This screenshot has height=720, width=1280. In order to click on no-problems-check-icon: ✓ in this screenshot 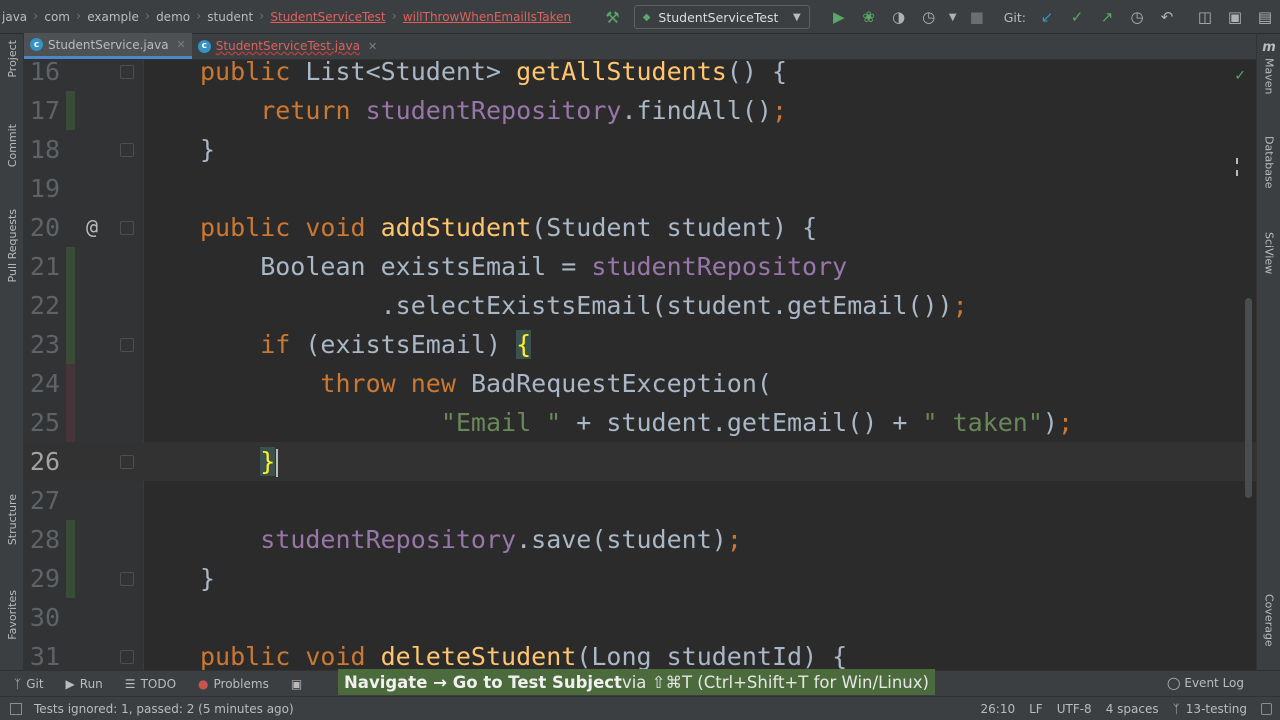, I will do `click(1240, 76)`.